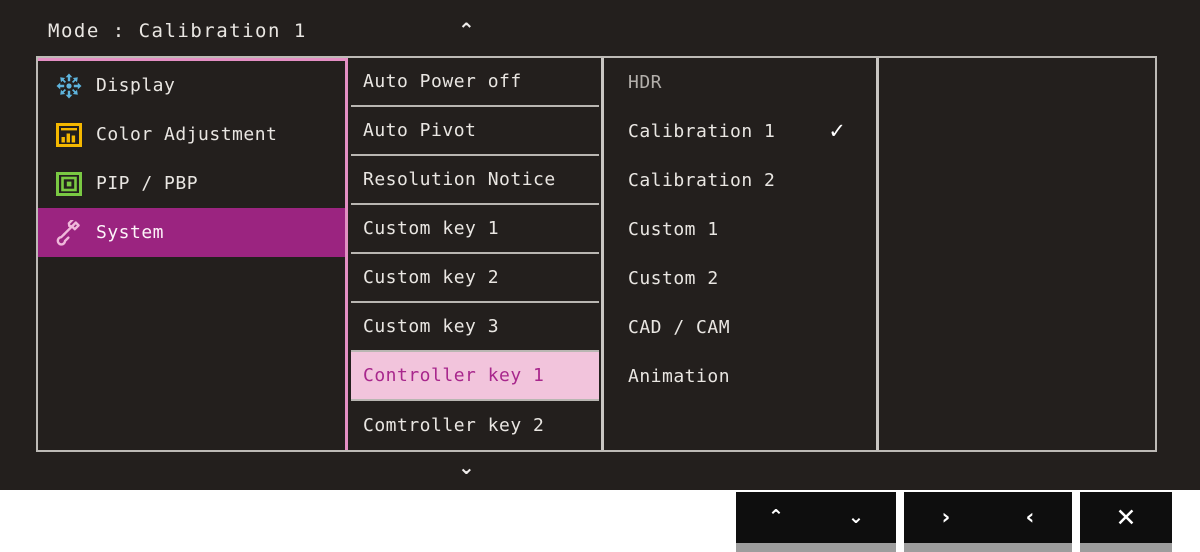  What do you see at coordinates (740, 82) in the screenshot?
I see `value-option: HDR` at bounding box center [740, 82].